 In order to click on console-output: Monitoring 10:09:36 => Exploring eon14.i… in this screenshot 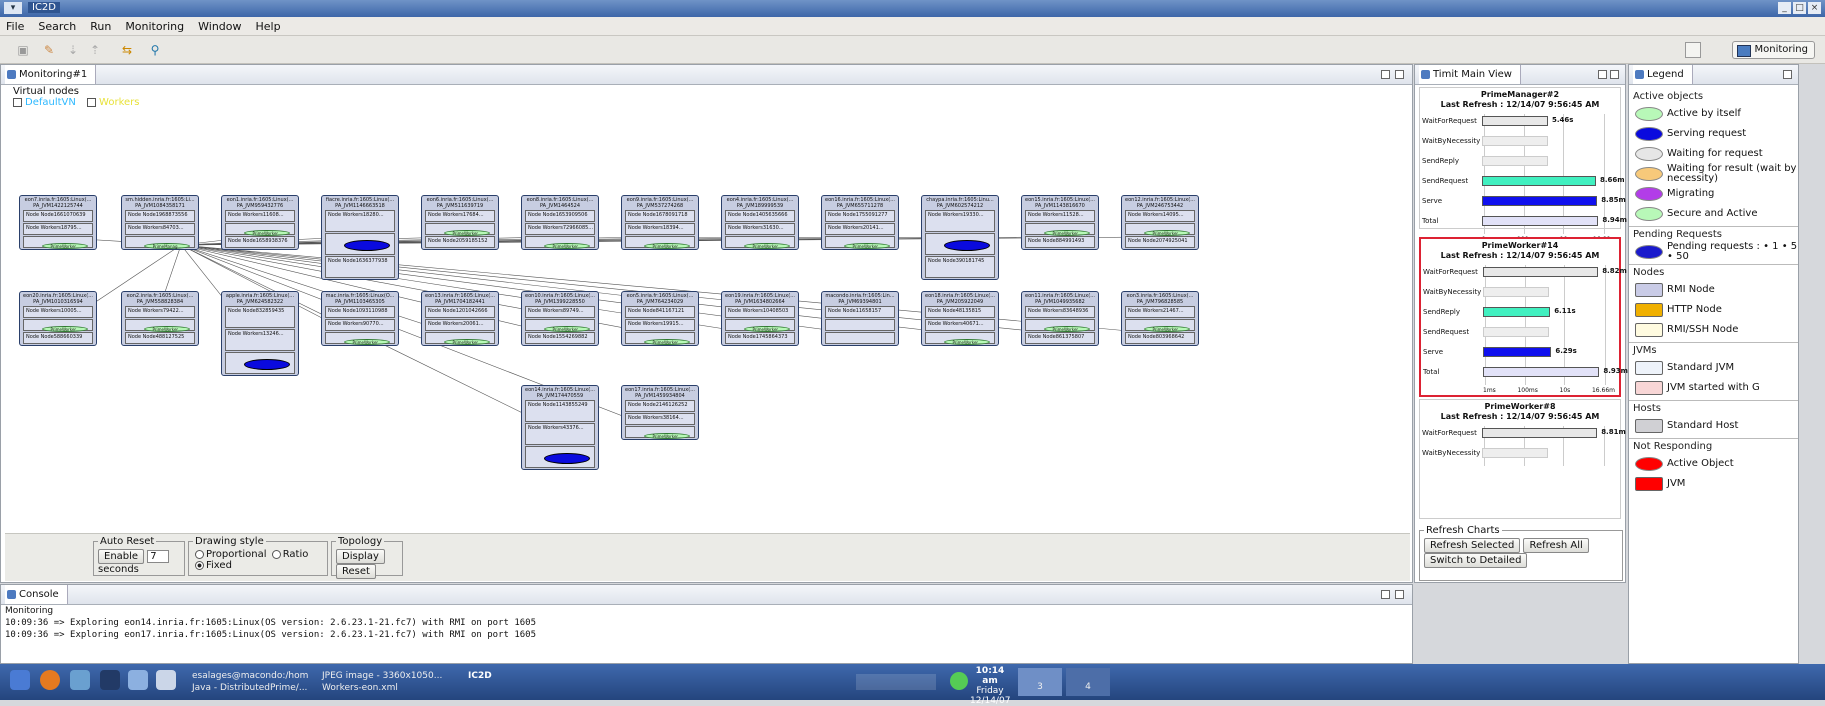, I will do `click(270, 623)`.